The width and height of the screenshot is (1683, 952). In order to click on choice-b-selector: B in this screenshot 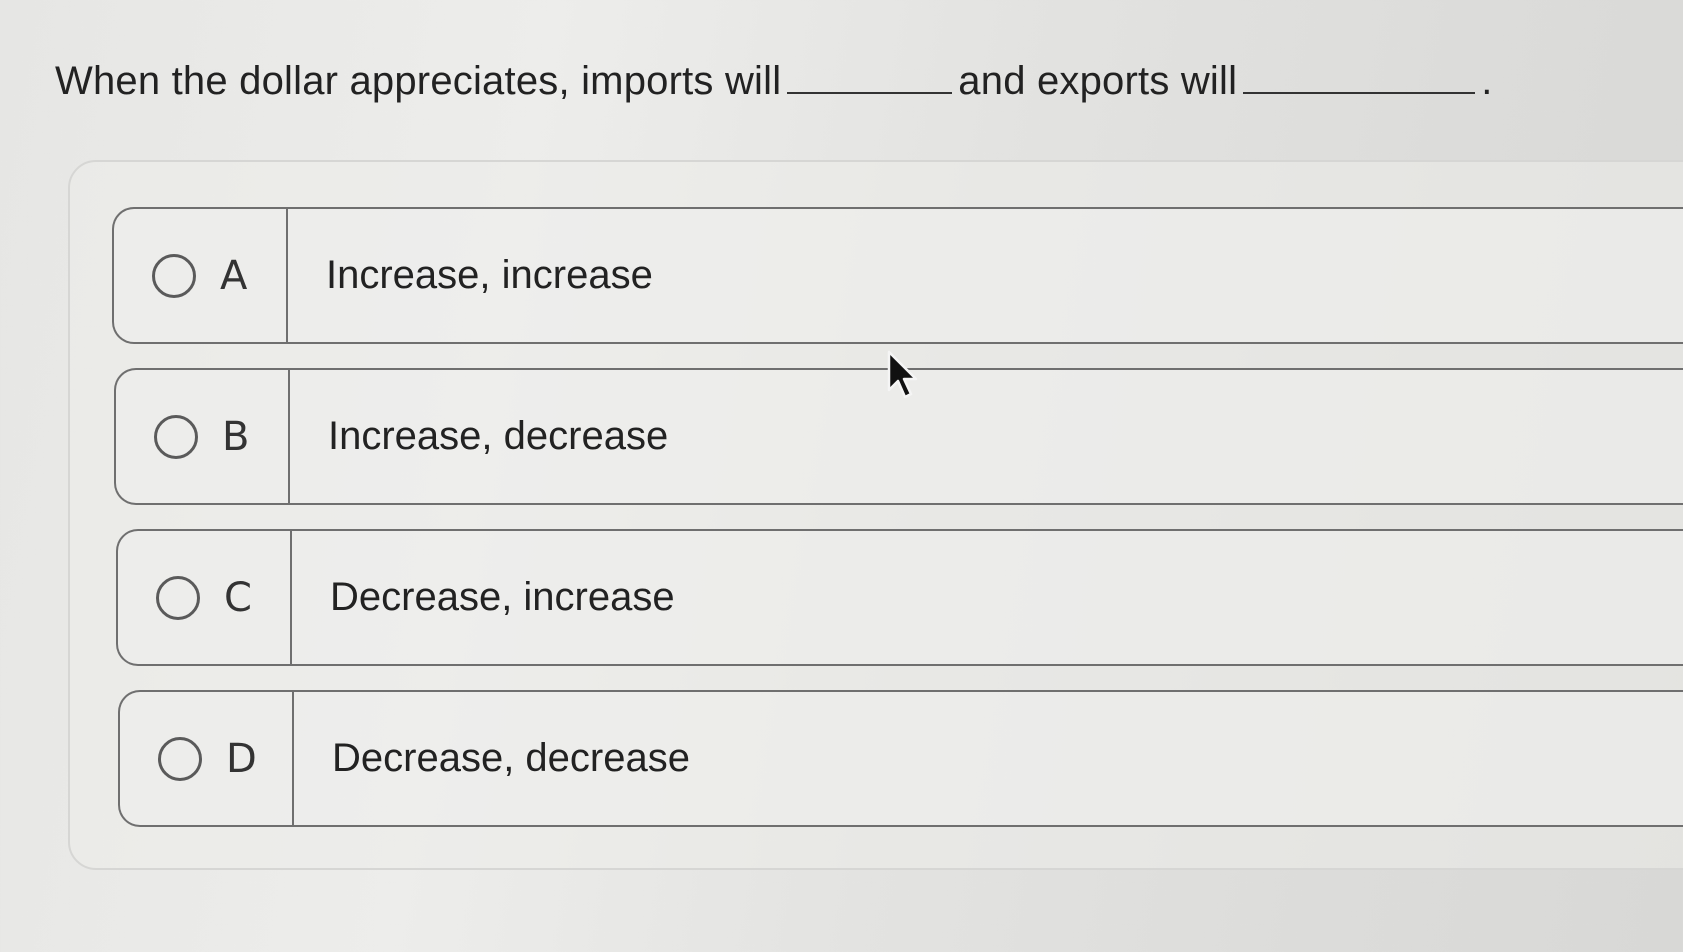, I will do `click(203, 436)`.